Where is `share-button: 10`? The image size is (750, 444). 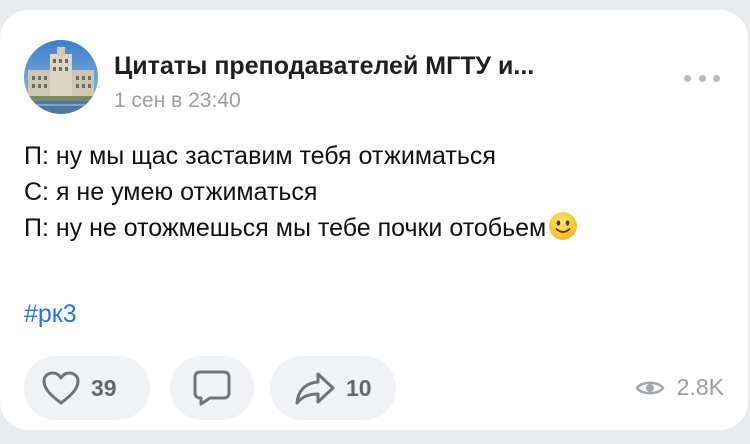 share-button: 10 is located at coordinates (333, 388).